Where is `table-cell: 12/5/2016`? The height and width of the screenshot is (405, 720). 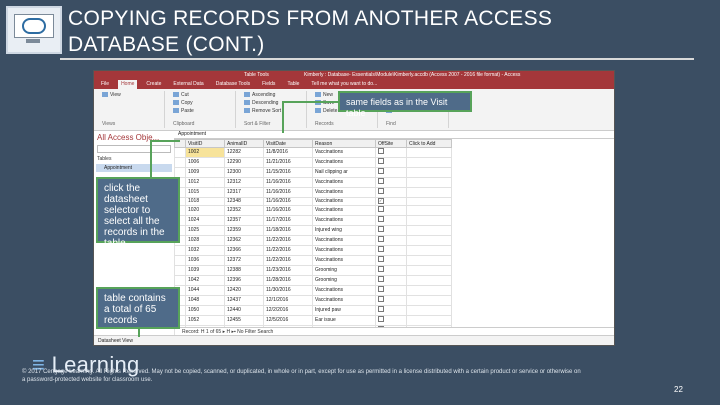 table-cell: 12/5/2016 is located at coordinates (288, 320).